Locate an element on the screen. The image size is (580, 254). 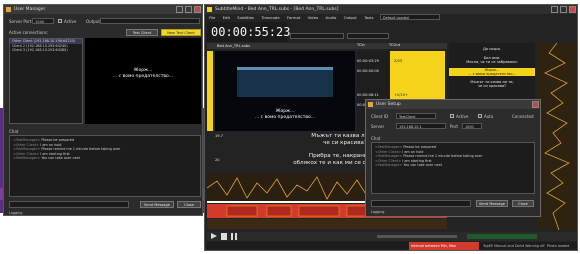
client-id-label: Client ID is located at coordinates (380, 116).